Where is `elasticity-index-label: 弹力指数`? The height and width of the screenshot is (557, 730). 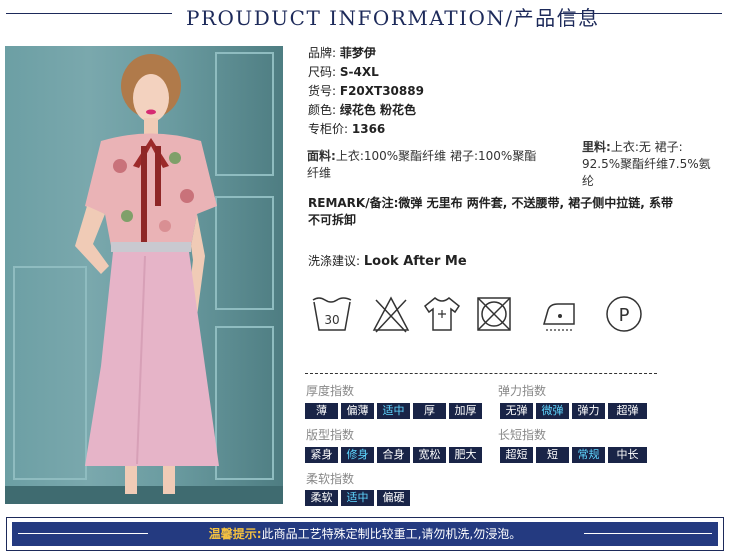 elasticity-index-label: 弹力指数 is located at coordinates (522, 391).